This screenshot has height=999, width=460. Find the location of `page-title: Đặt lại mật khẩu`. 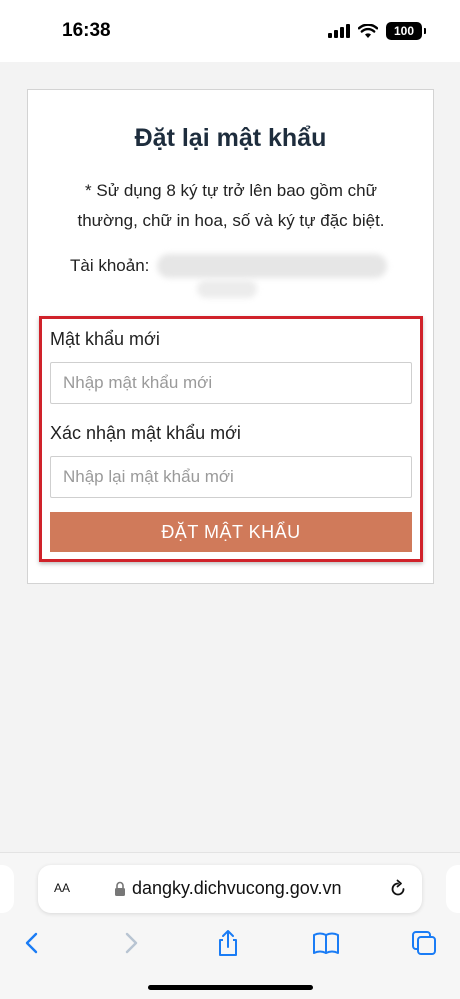

page-title: Đặt lại mật khẩu is located at coordinates (230, 138).